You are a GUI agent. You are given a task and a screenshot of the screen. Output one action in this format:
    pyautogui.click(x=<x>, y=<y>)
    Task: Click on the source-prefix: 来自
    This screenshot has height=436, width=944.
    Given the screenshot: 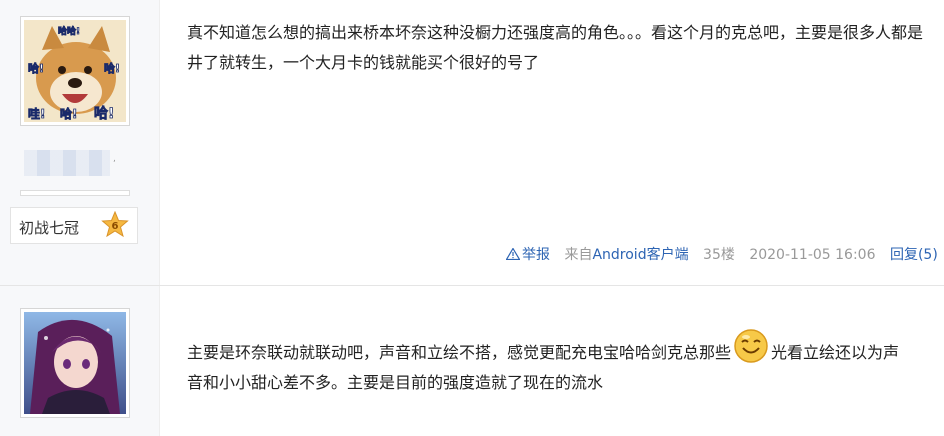 What is the action you would take?
    pyautogui.click(x=578, y=255)
    